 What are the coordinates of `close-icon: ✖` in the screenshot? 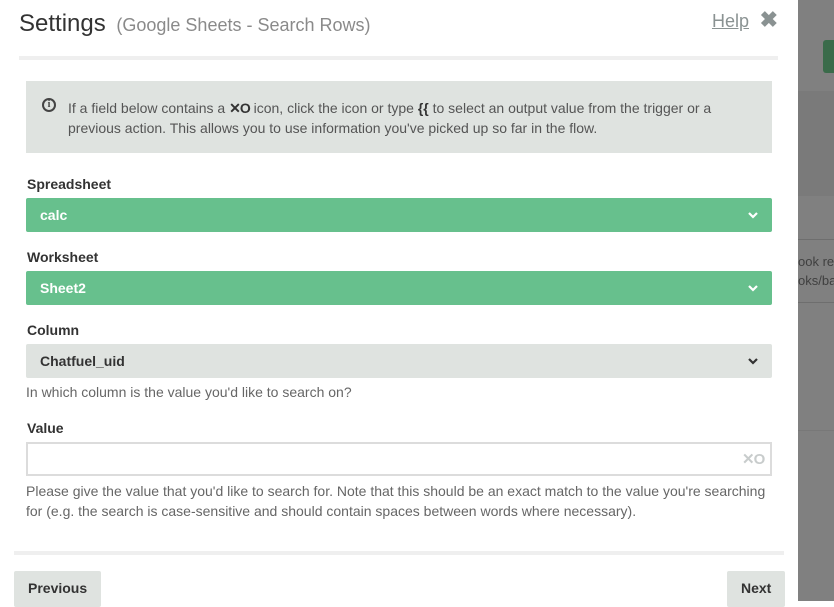 It's located at (769, 20).